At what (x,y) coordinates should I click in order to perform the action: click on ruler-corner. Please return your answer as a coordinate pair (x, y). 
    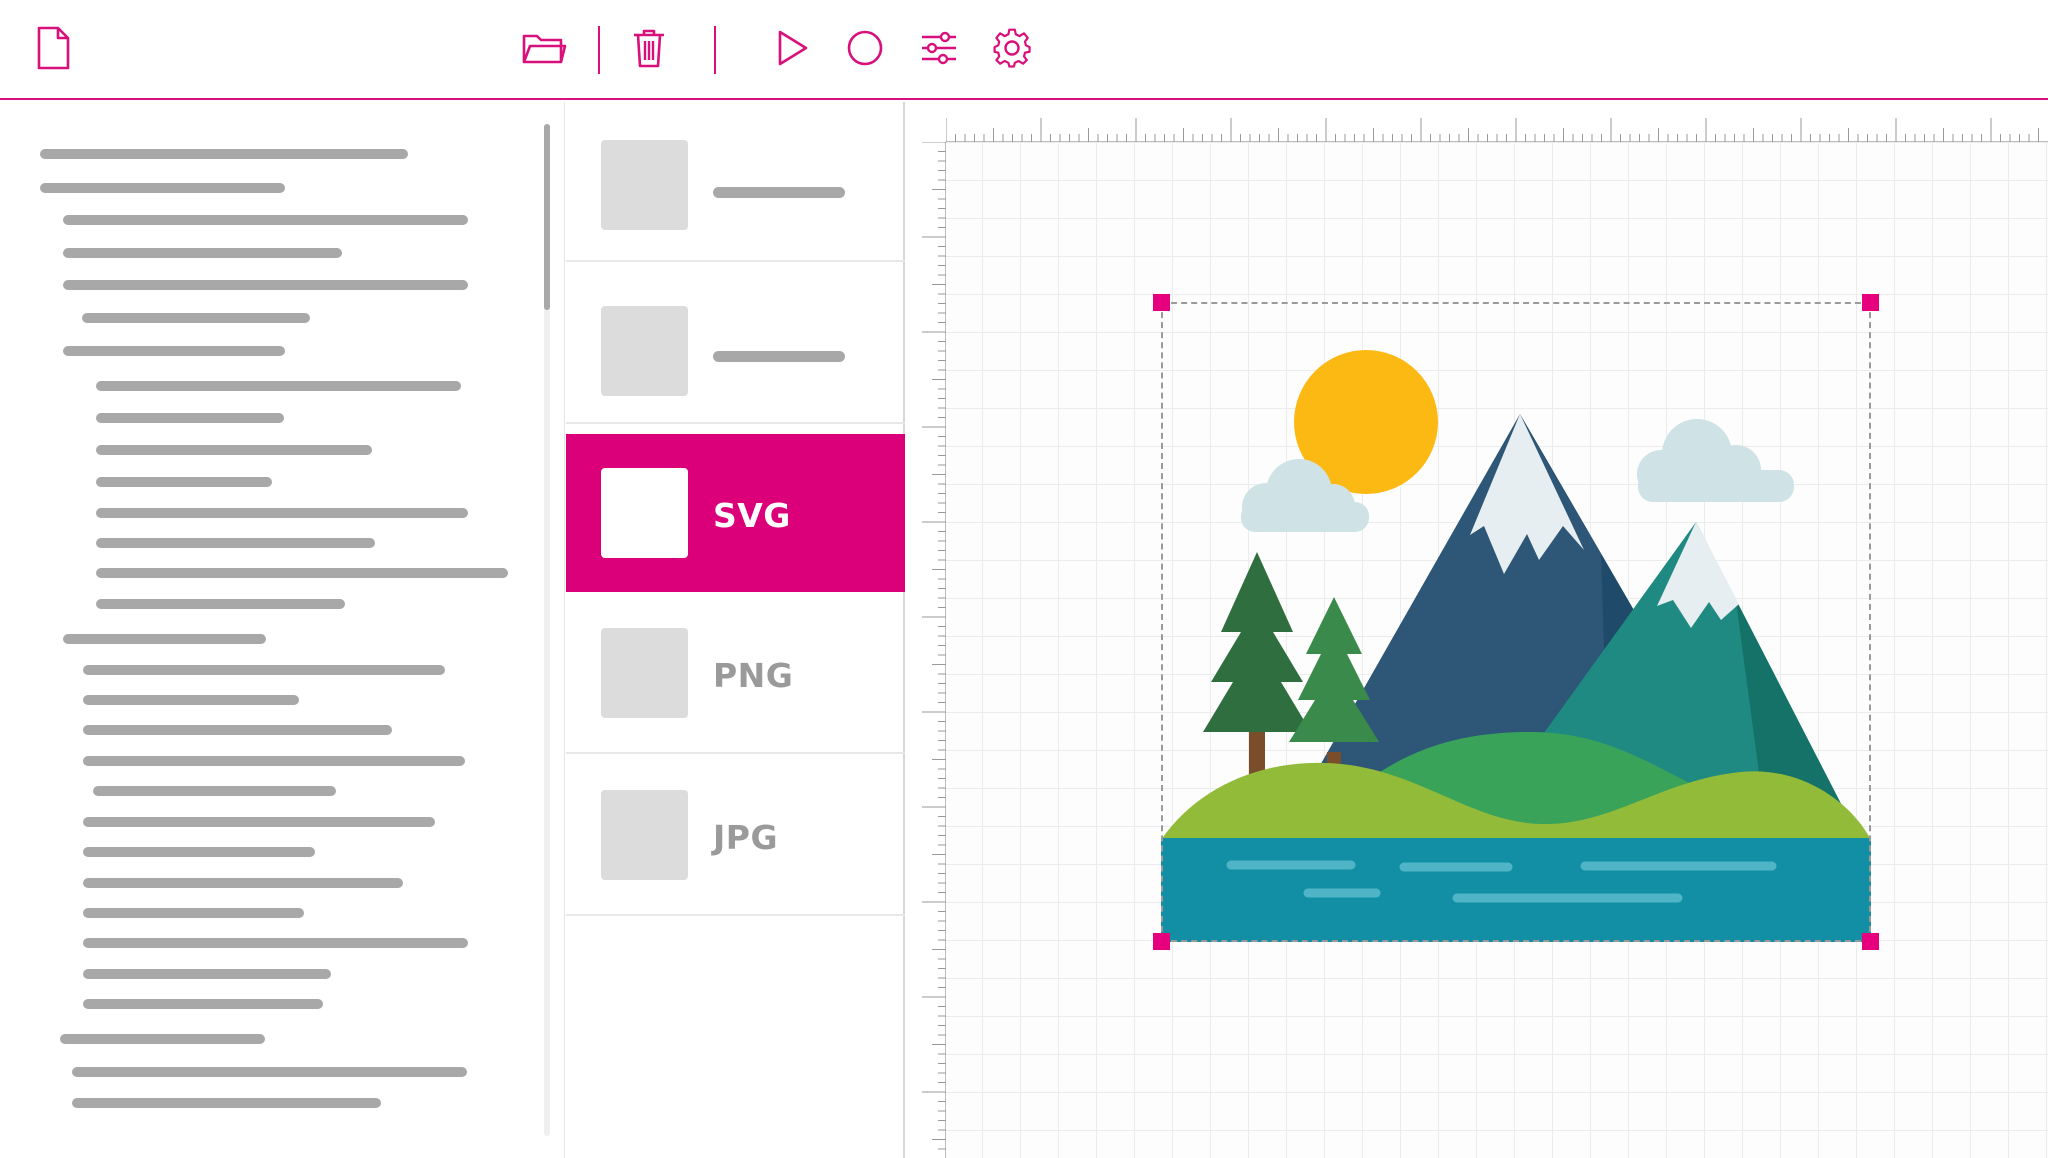
    Looking at the image, I should click on (926, 122).